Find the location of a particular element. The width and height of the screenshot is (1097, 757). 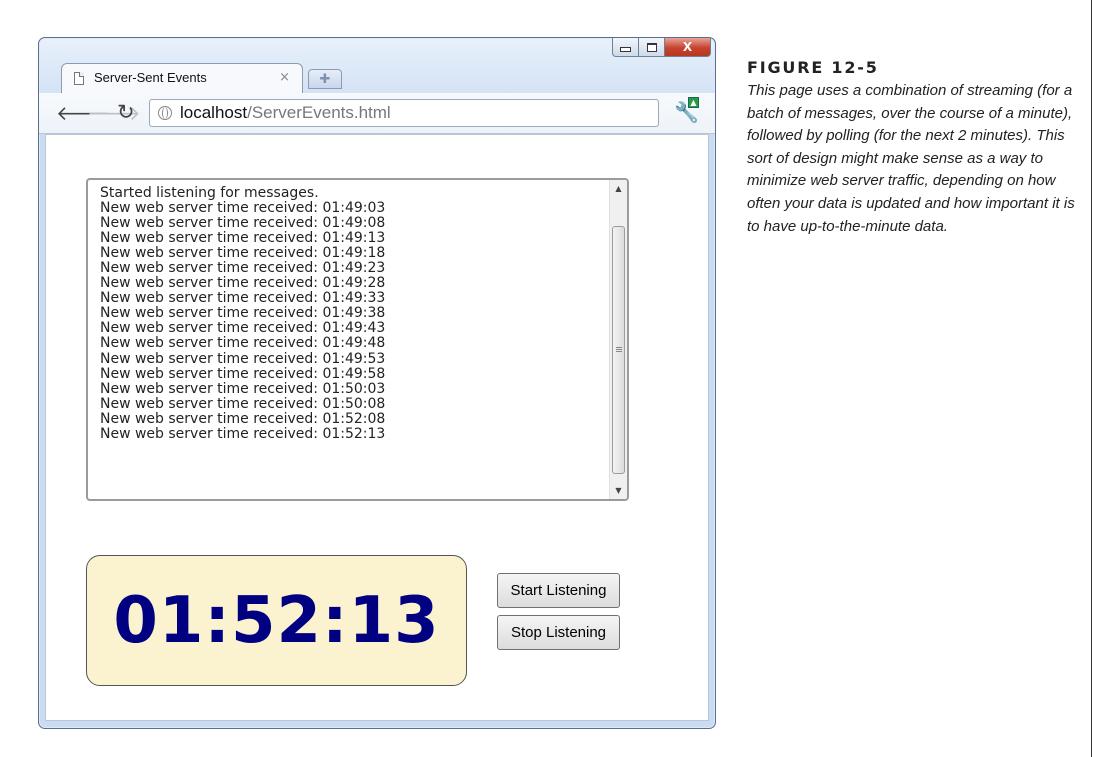

time-display: 01:52:13 is located at coordinates (276, 620).